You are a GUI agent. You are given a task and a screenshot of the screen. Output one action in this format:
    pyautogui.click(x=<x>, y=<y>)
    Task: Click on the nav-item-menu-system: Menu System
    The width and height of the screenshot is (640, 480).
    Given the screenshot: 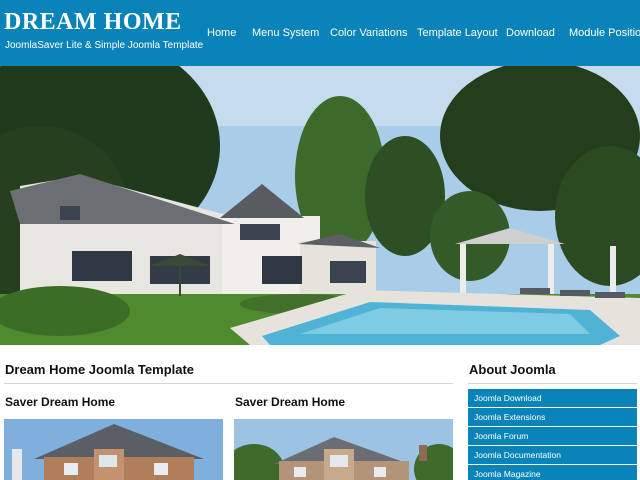 What is the action you would take?
    pyautogui.click(x=285, y=33)
    